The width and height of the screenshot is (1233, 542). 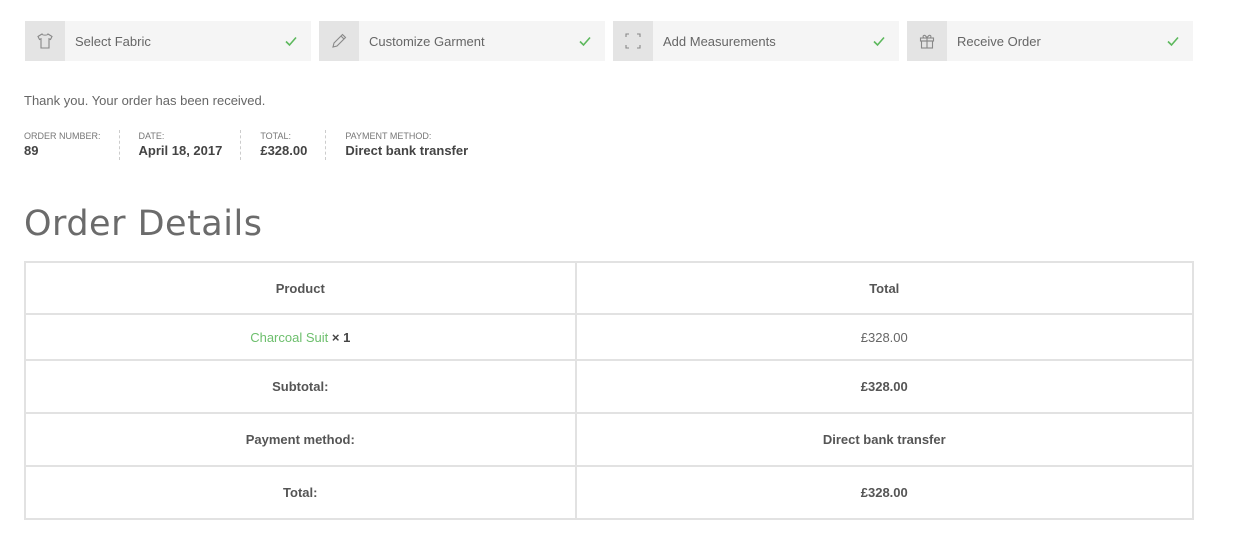 I want to click on total-label: Total:, so click(x=300, y=492).